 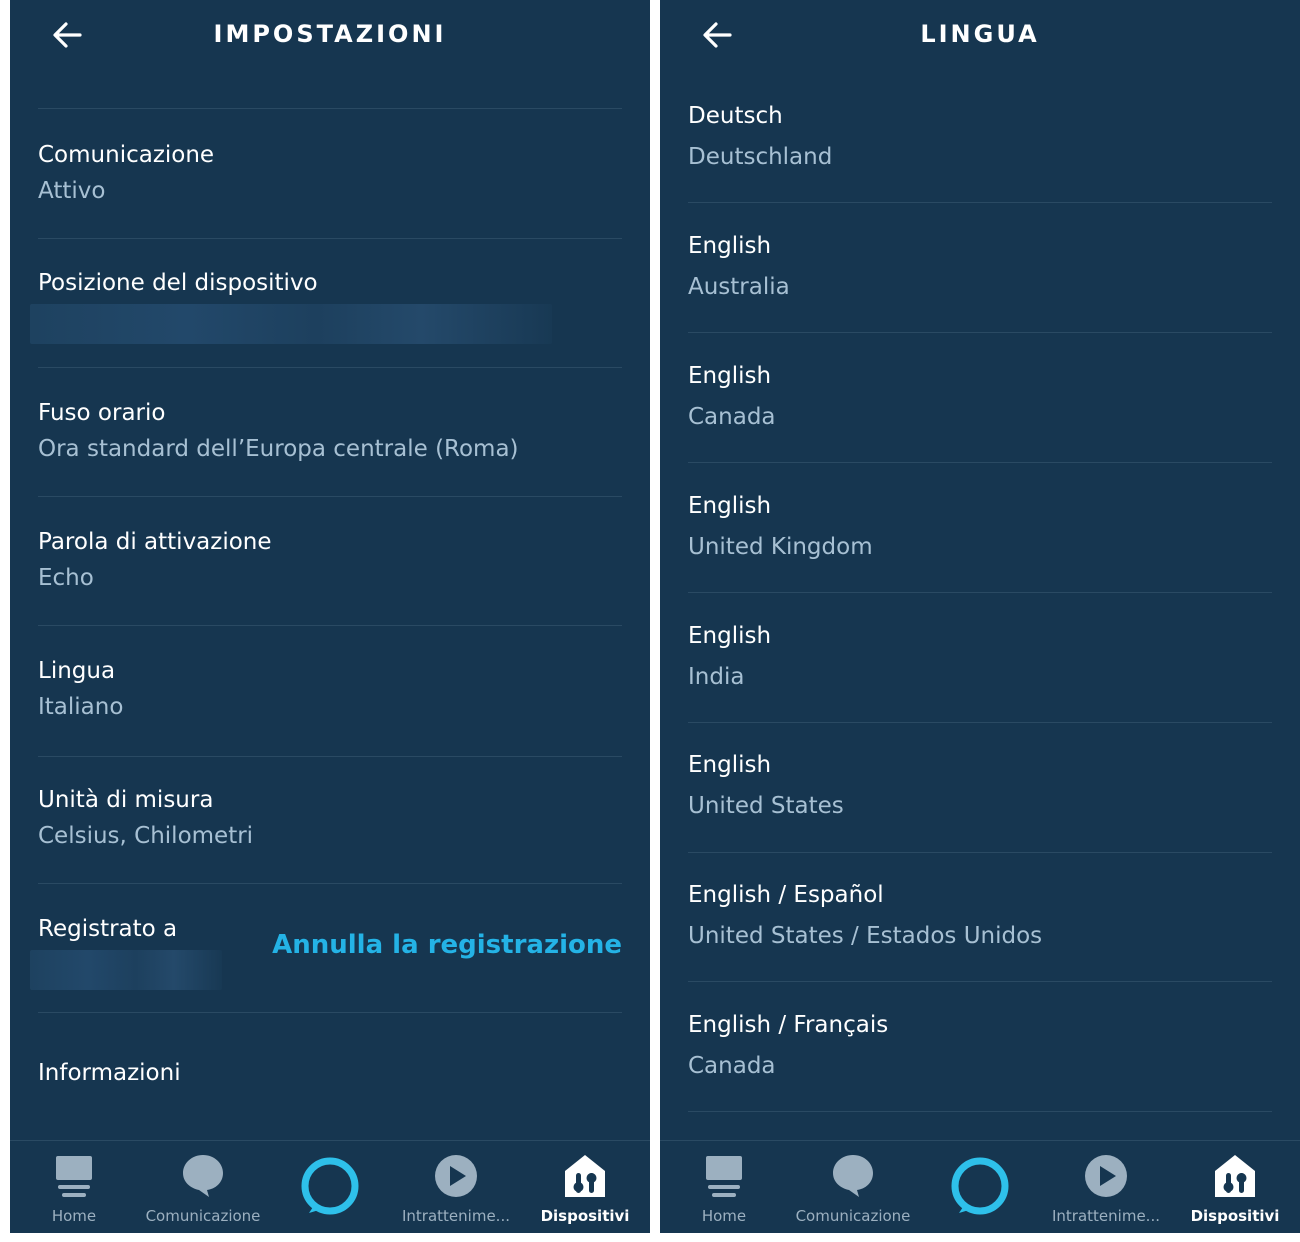 What do you see at coordinates (331, 706) in the screenshot?
I see `setting-language: Lingua Italiano` at bounding box center [331, 706].